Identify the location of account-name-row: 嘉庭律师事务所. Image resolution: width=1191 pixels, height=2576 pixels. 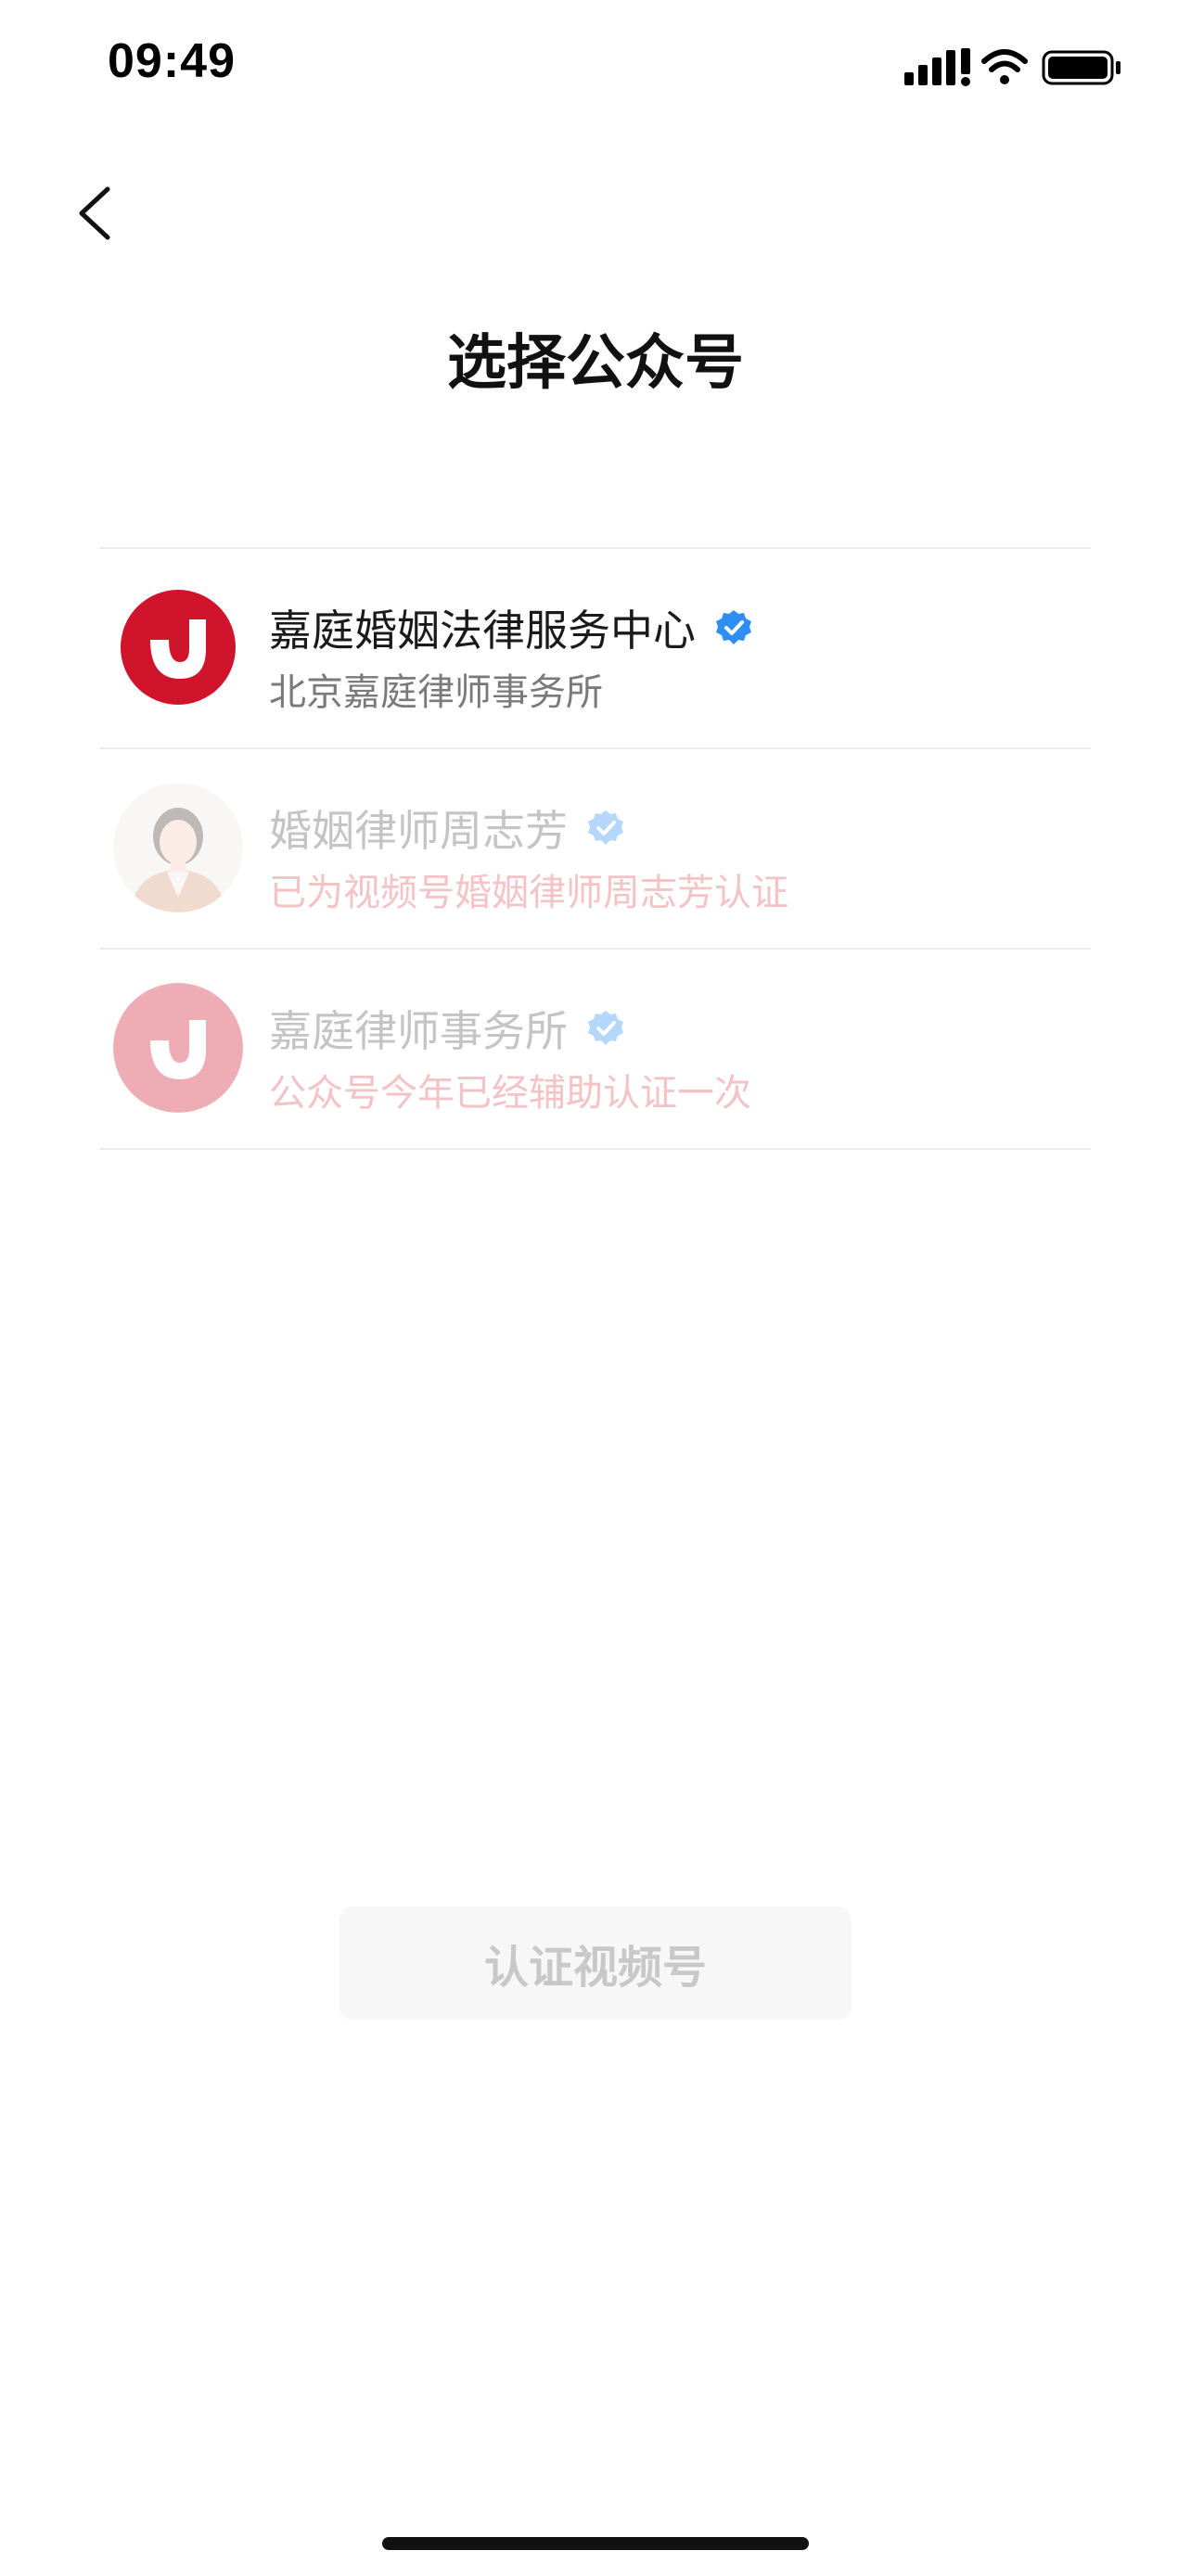
(447, 1029).